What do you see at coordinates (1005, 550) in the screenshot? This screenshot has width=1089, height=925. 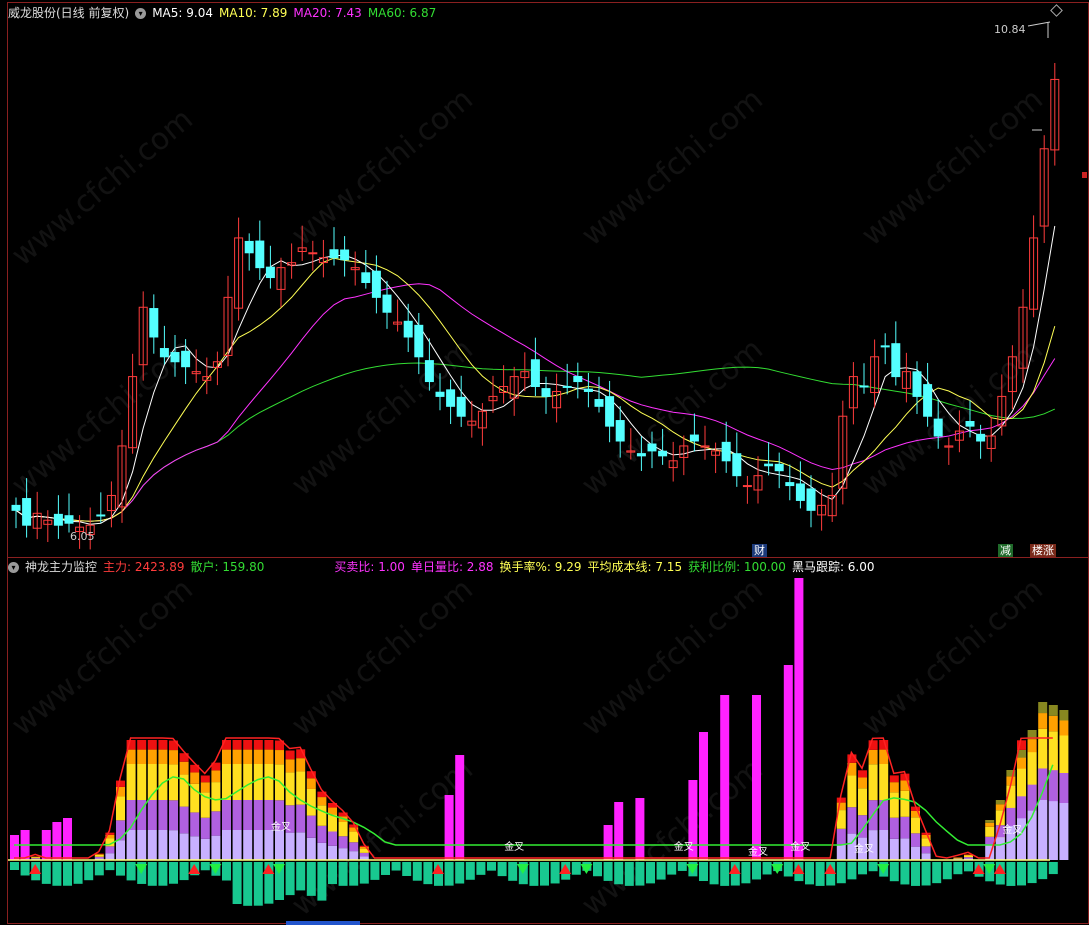 I see `jian-badge: 减` at bounding box center [1005, 550].